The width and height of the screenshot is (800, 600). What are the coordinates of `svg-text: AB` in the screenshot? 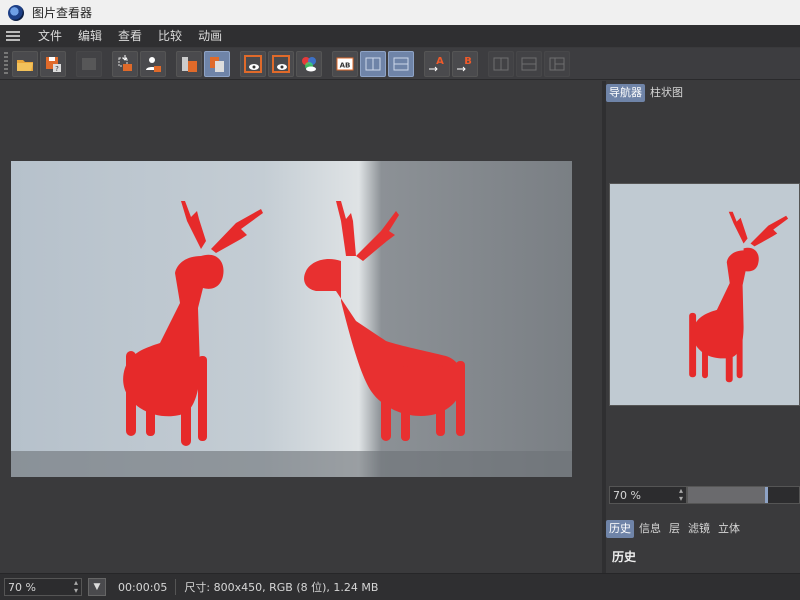 It's located at (345, 65).